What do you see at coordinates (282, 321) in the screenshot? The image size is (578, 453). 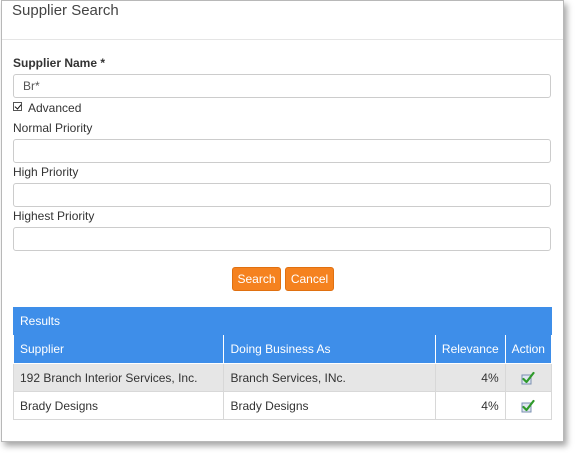 I see `results-header: Results` at bounding box center [282, 321].